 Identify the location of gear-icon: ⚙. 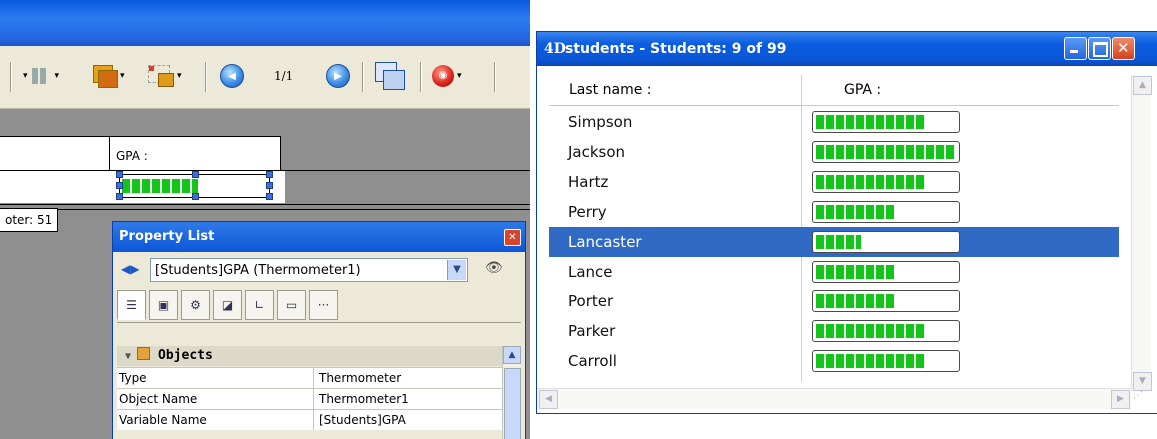
(195, 305).